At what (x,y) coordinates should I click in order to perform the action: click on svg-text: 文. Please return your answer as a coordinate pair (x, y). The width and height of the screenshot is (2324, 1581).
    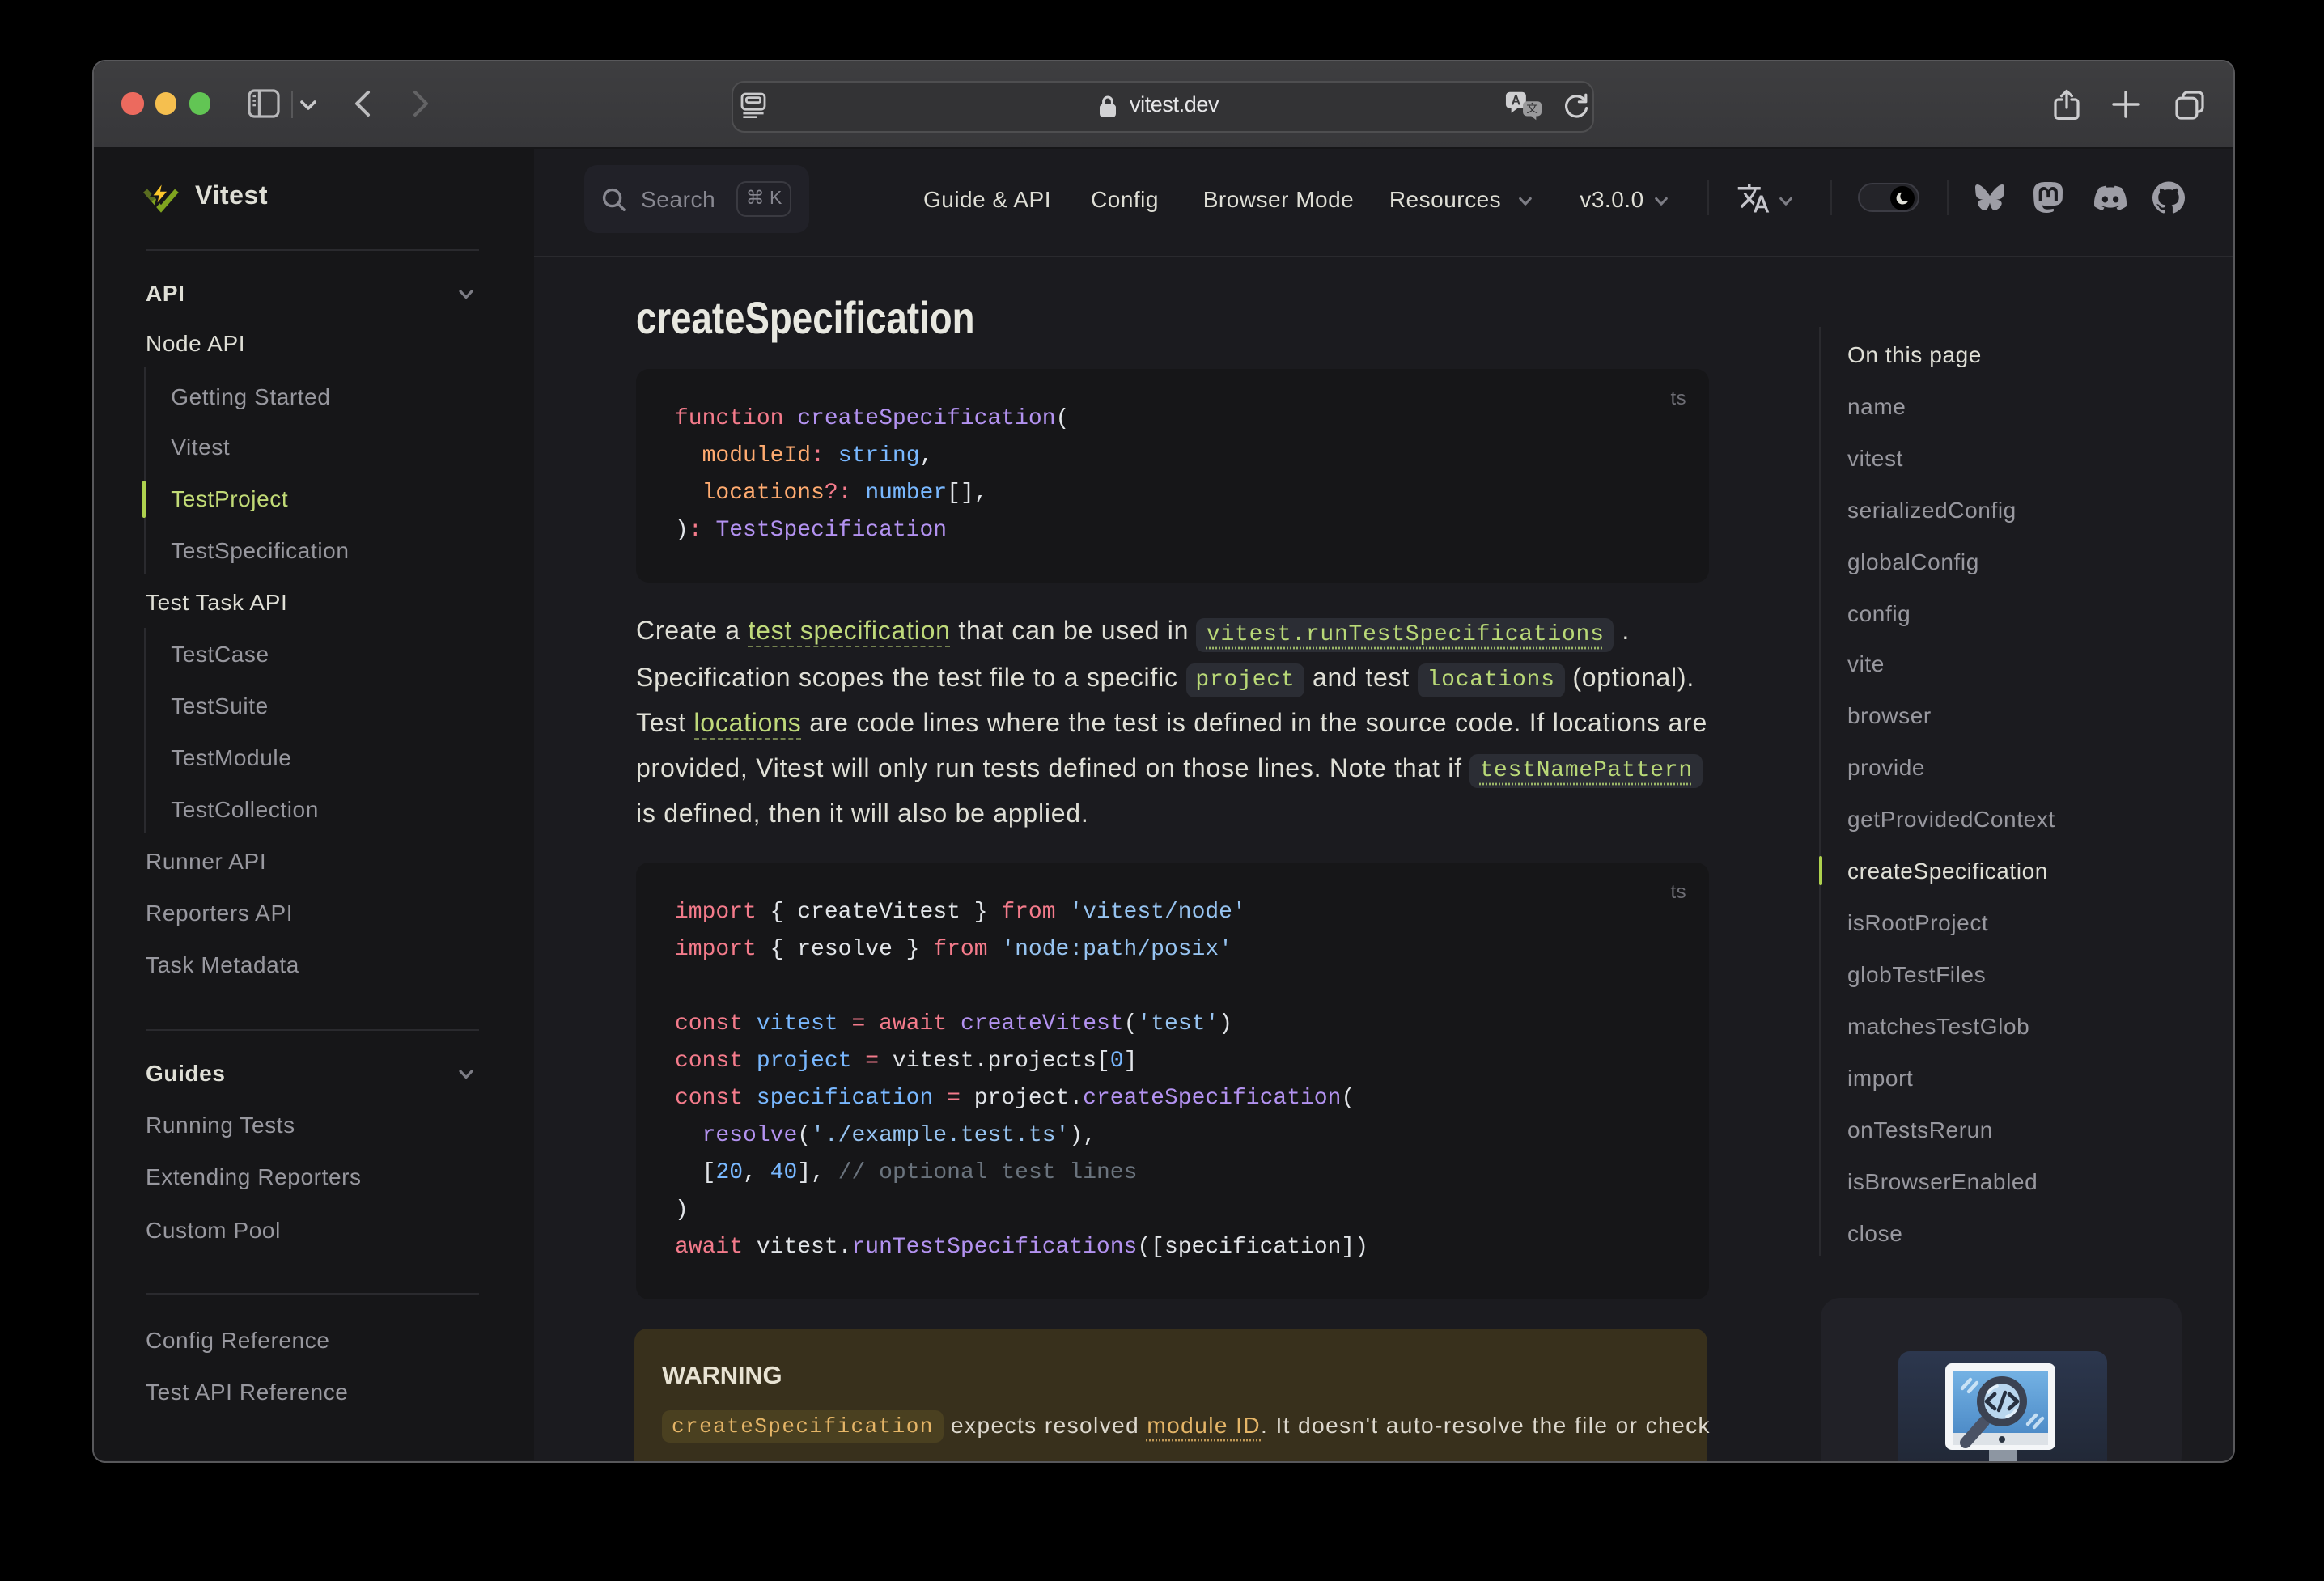
    Looking at the image, I should click on (1532, 109).